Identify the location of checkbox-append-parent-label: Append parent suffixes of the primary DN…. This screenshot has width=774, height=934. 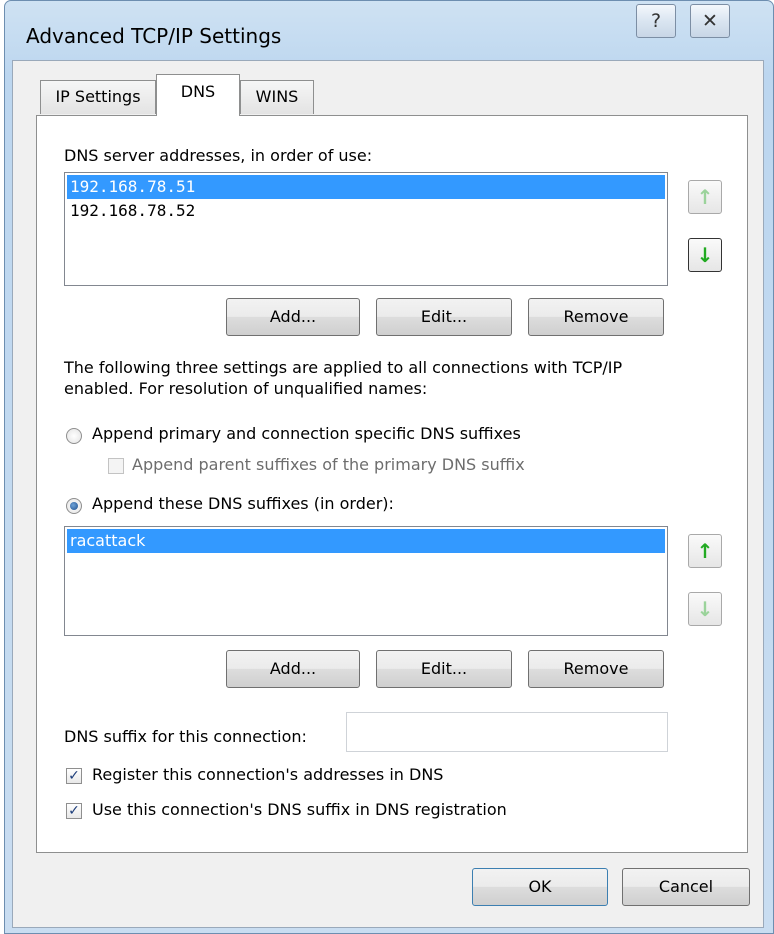
(328, 464).